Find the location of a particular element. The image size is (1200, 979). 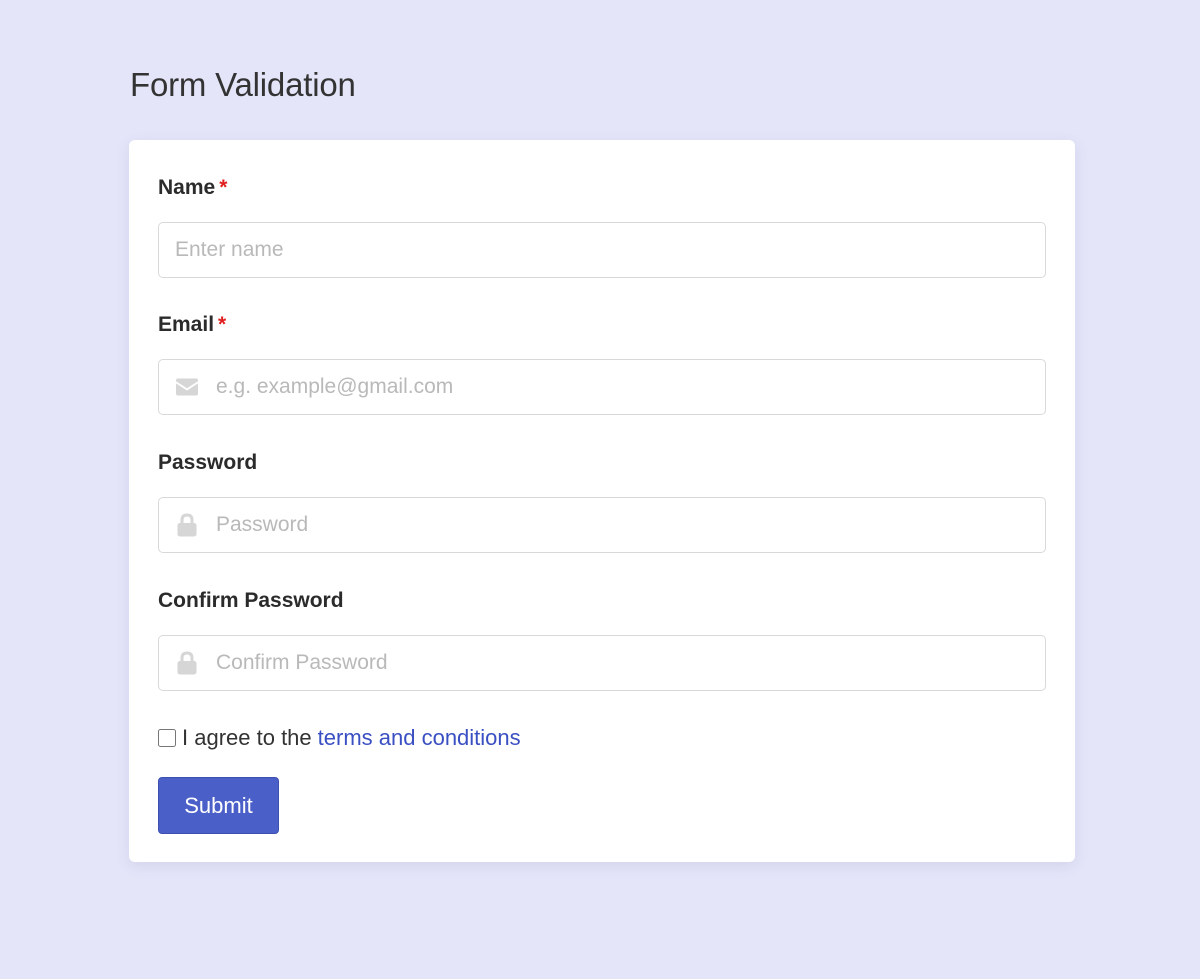

email-field-group: Email * is located at coordinates (602, 363).